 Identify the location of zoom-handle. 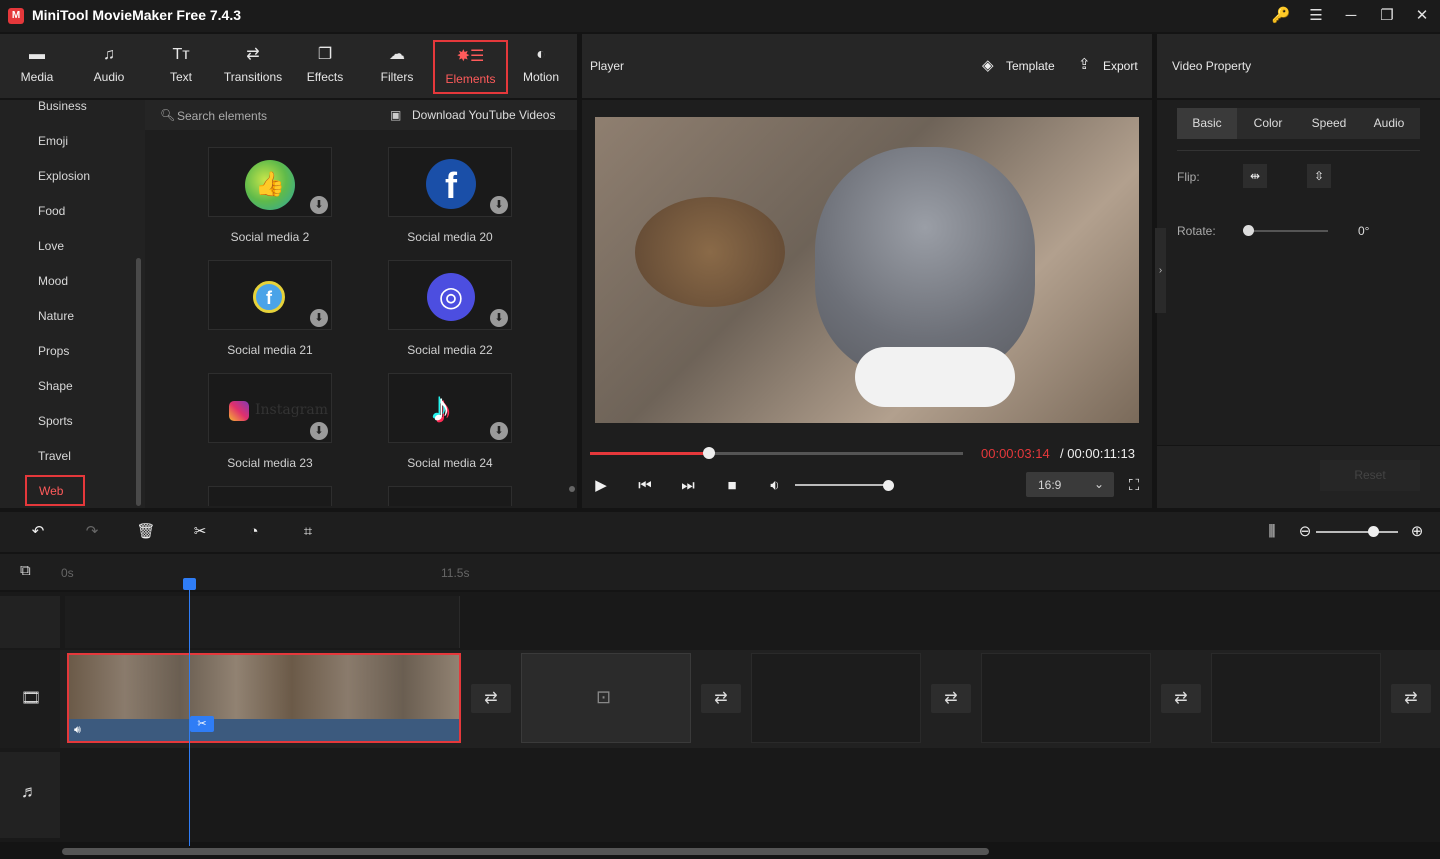
(1373, 531).